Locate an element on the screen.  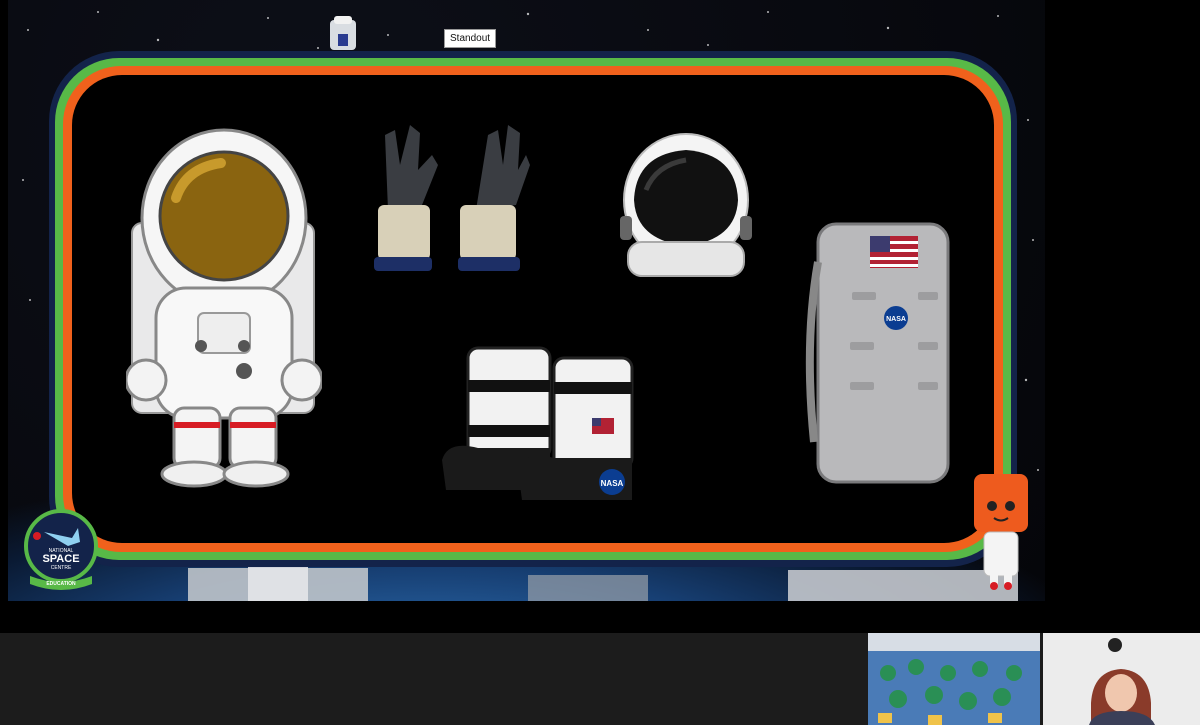
life-support-backpack-image: NASA is located at coordinates (877, 353).